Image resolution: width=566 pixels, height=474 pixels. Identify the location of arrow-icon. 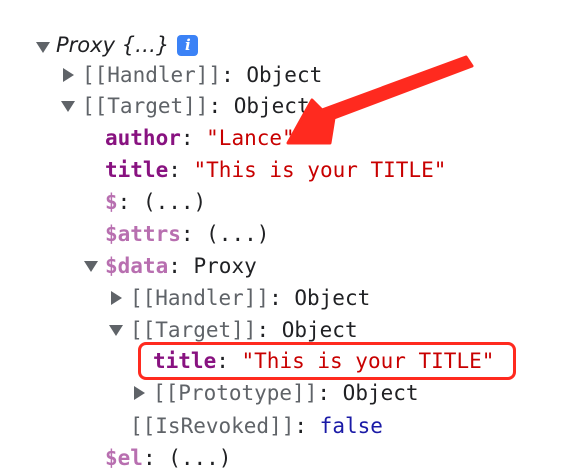
(380, 100).